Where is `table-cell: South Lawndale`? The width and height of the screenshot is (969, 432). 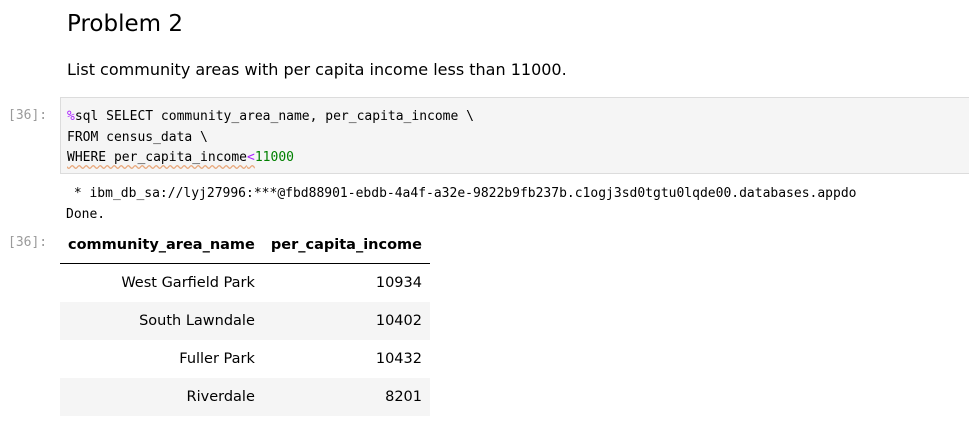 table-cell: South Lawndale is located at coordinates (161, 321).